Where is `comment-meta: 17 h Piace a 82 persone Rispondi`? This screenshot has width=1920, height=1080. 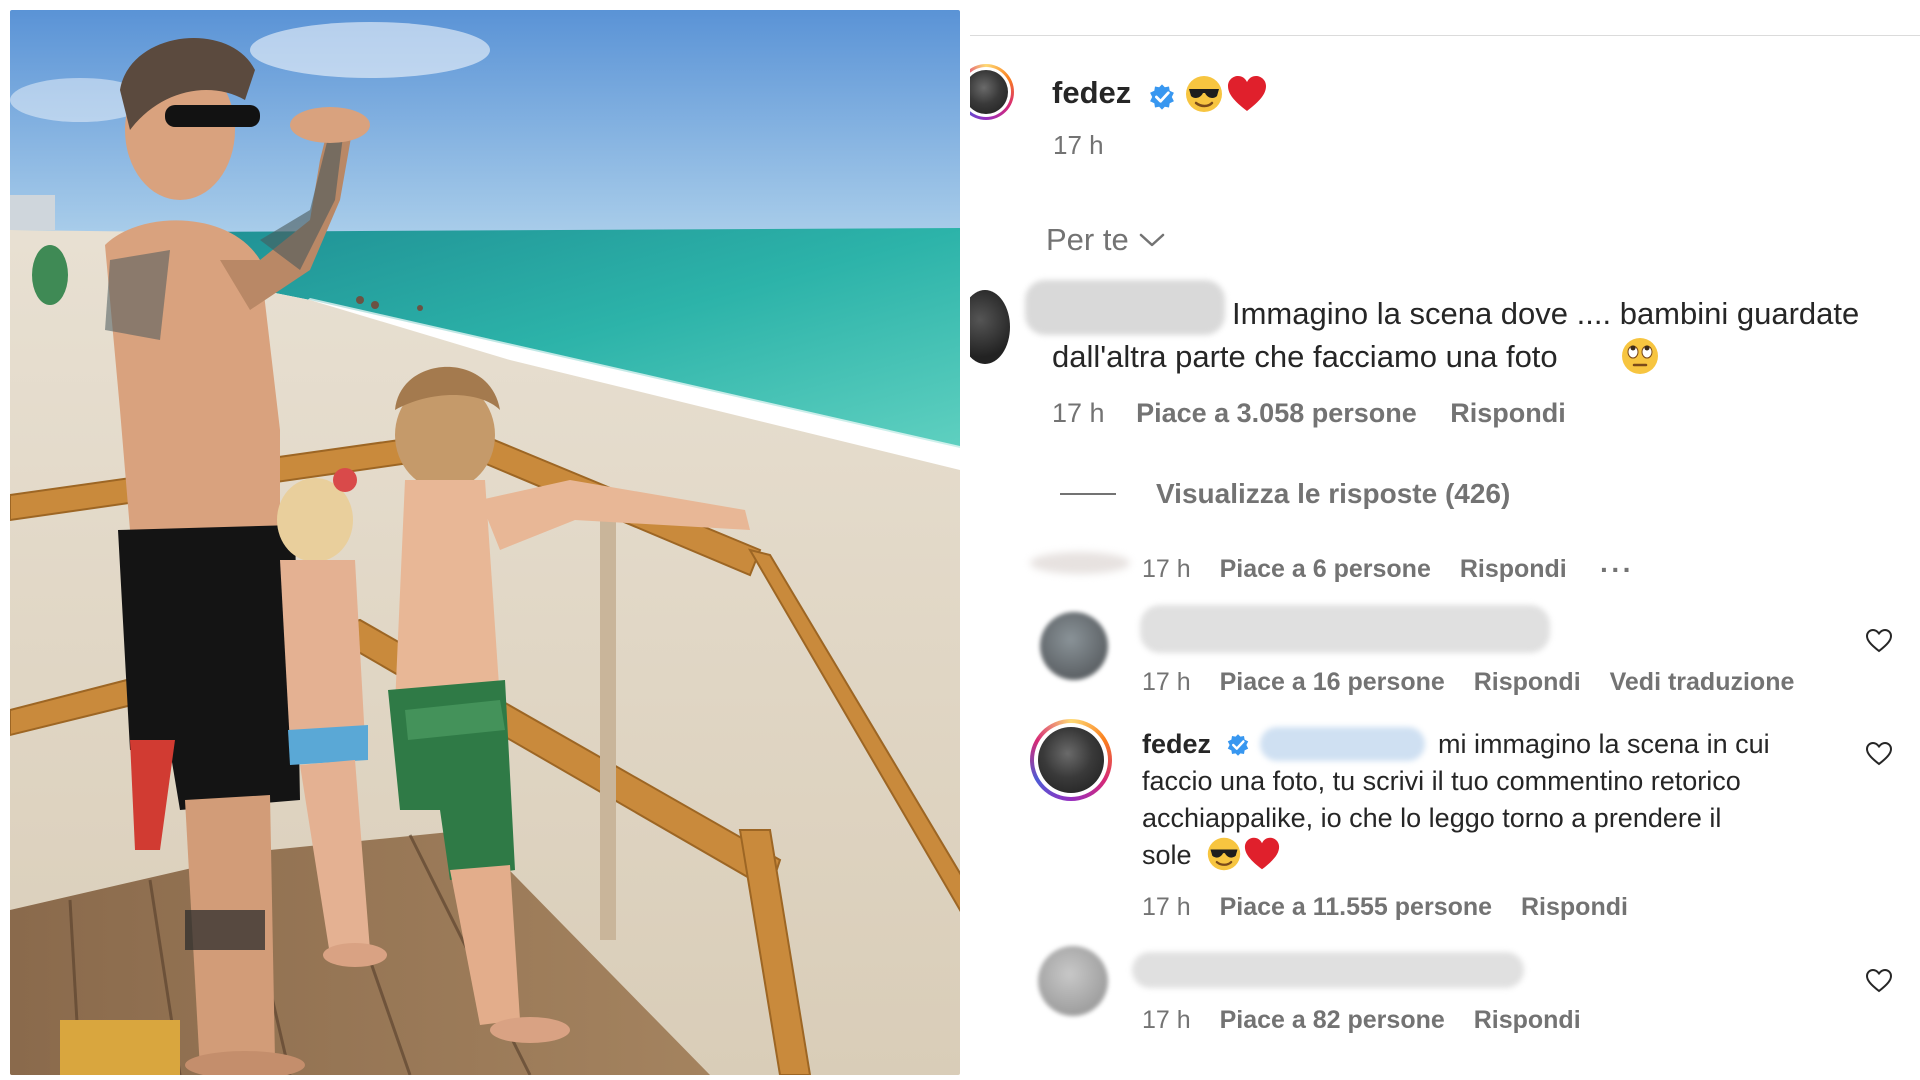 comment-meta: 17 h Piace a 82 persone Rispondi is located at coordinates (1361, 1020).